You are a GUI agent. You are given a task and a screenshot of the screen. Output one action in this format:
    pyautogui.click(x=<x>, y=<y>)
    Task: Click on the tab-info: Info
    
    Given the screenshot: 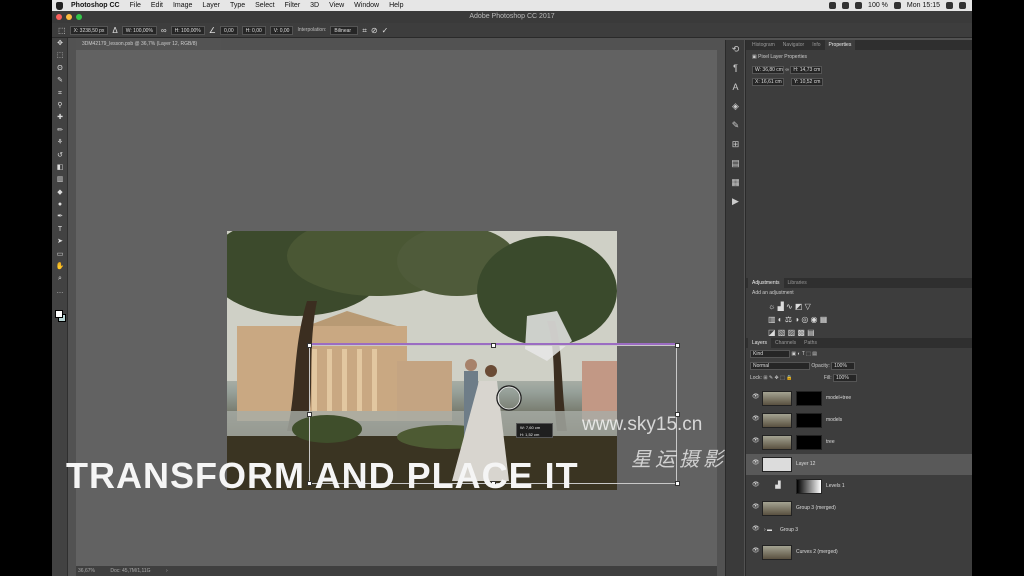 What is the action you would take?
    pyautogui.click(x=816, y=45)
    